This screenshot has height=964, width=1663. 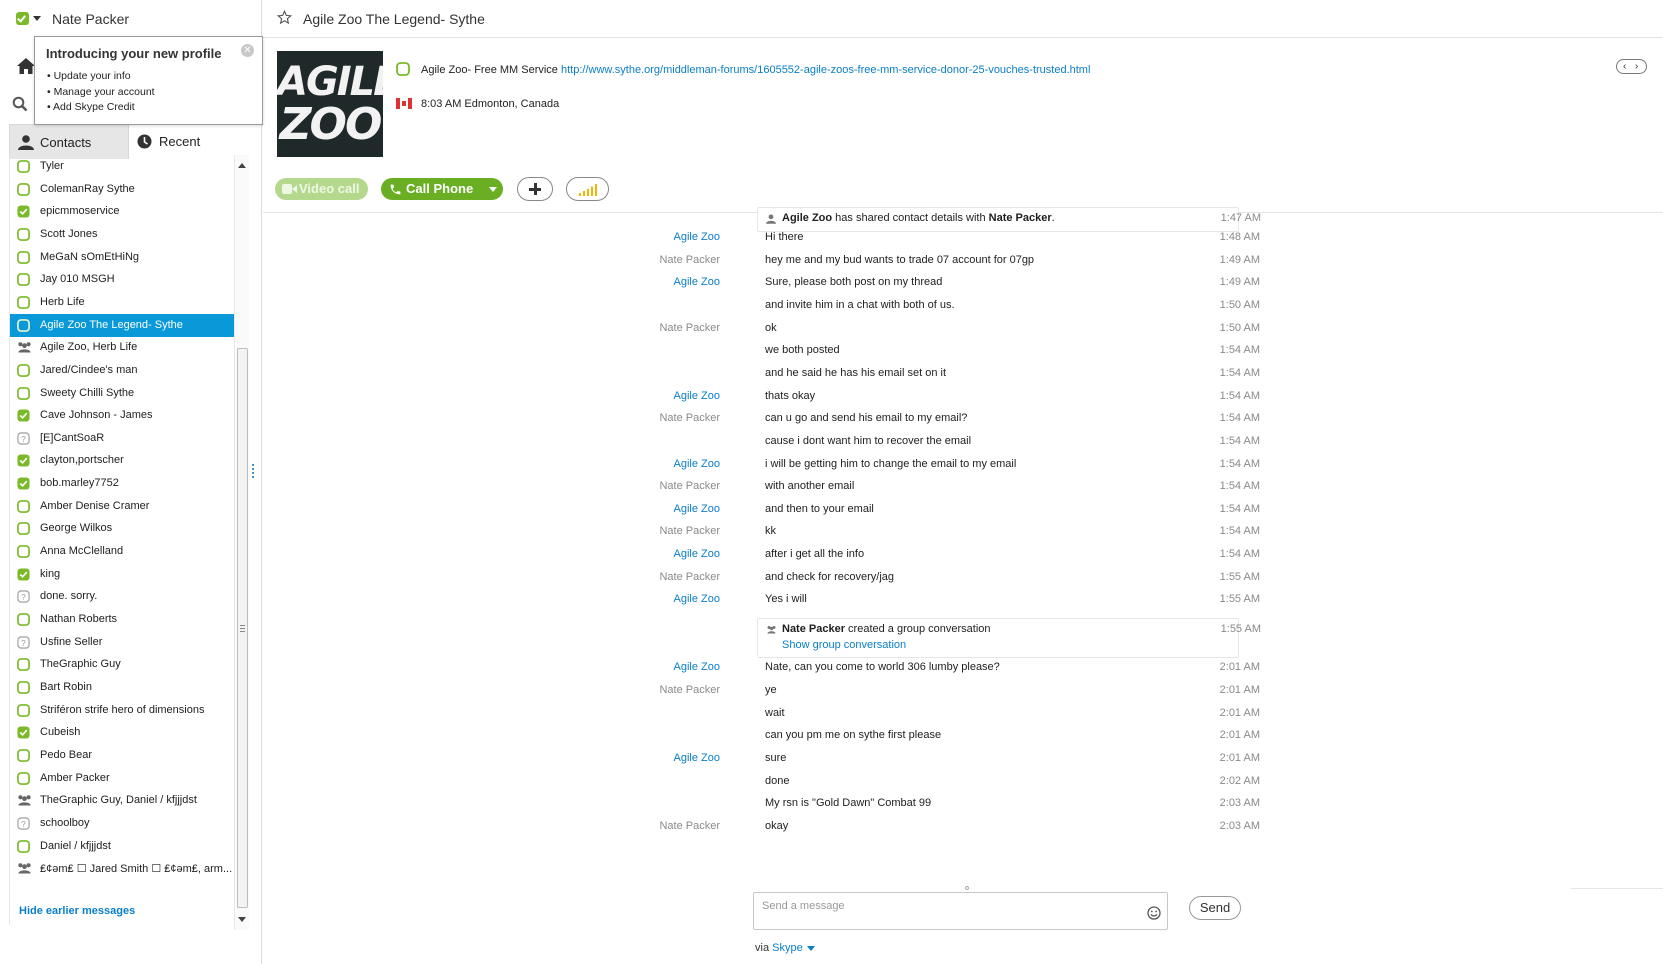 I want to click on tab-contacts: Contacts, so click(x=69, y=141).